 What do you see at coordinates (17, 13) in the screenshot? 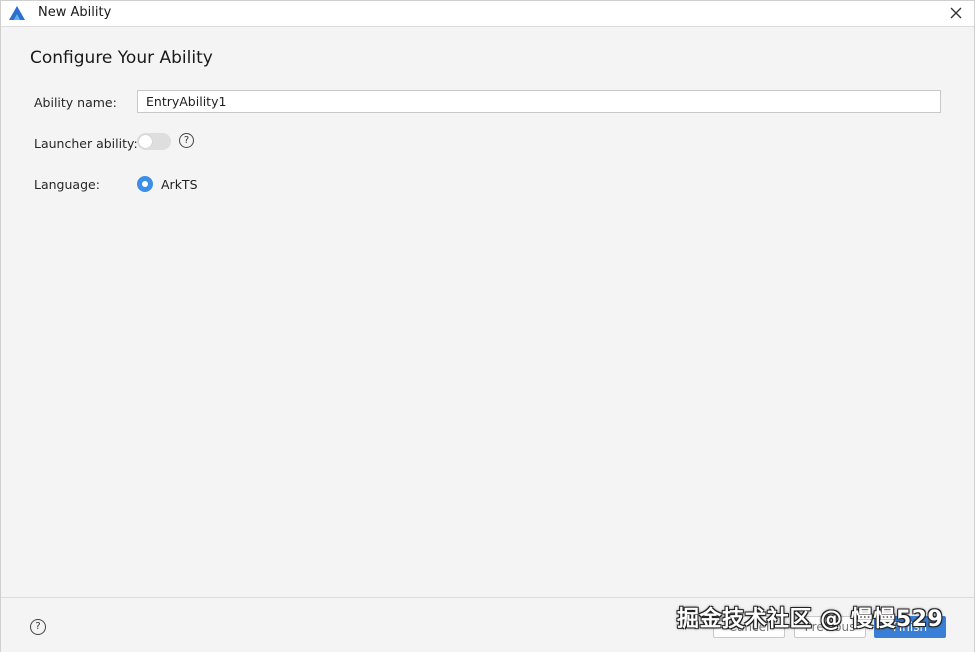
I see `app-logo-icon` at bounding box center [17, 13].